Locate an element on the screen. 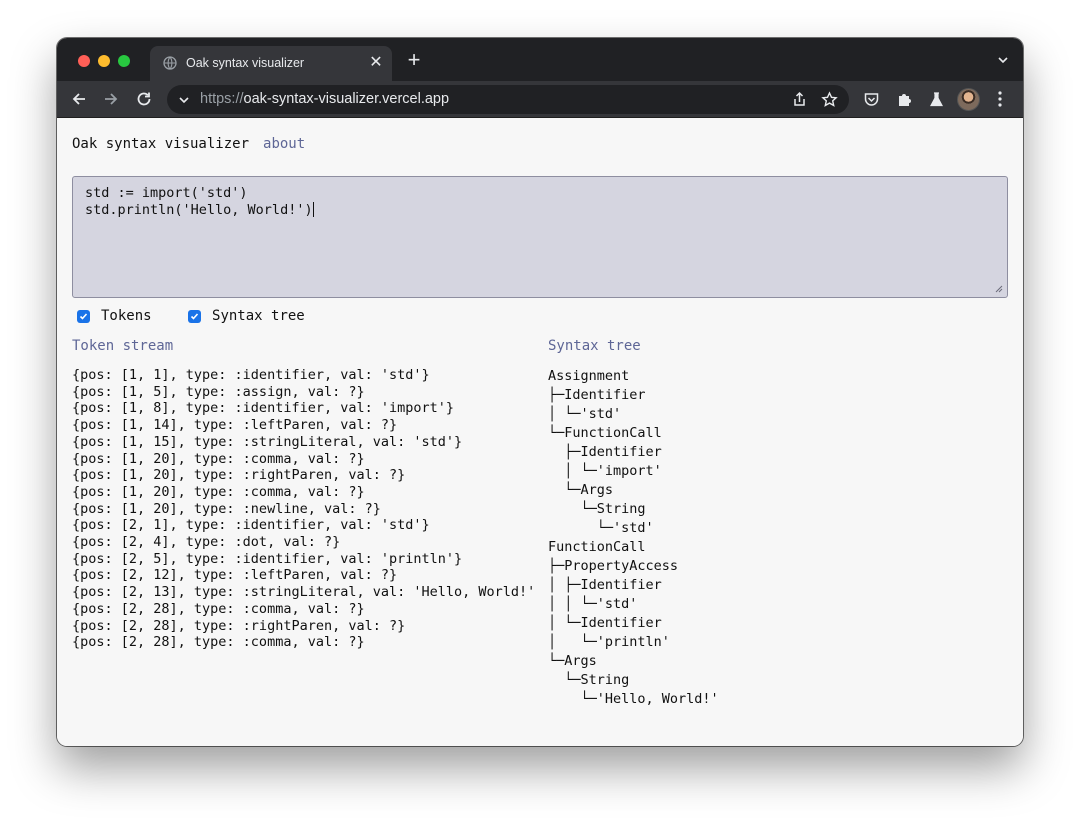  back-button is located at coordinates (79, 99).